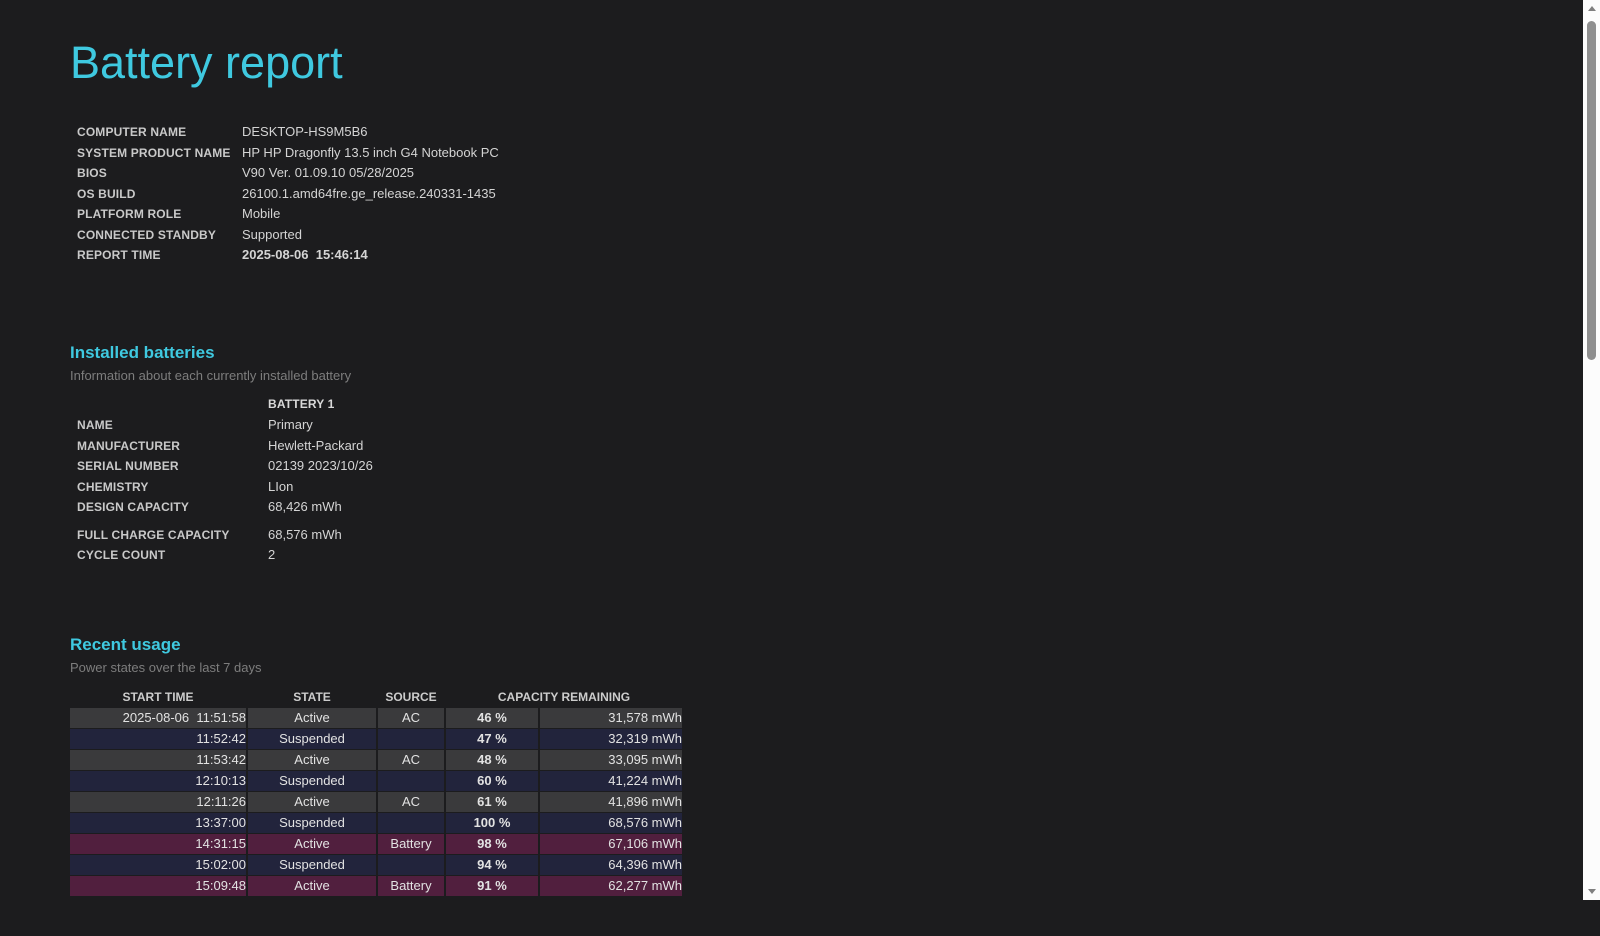 The height and width of the screenshot is (936, 1600). What do you see at coordinates (611, 885) in the screenshot?
I see `cell-capacity-mwh: 62,277 mWh` at bounding box center [611, 885].